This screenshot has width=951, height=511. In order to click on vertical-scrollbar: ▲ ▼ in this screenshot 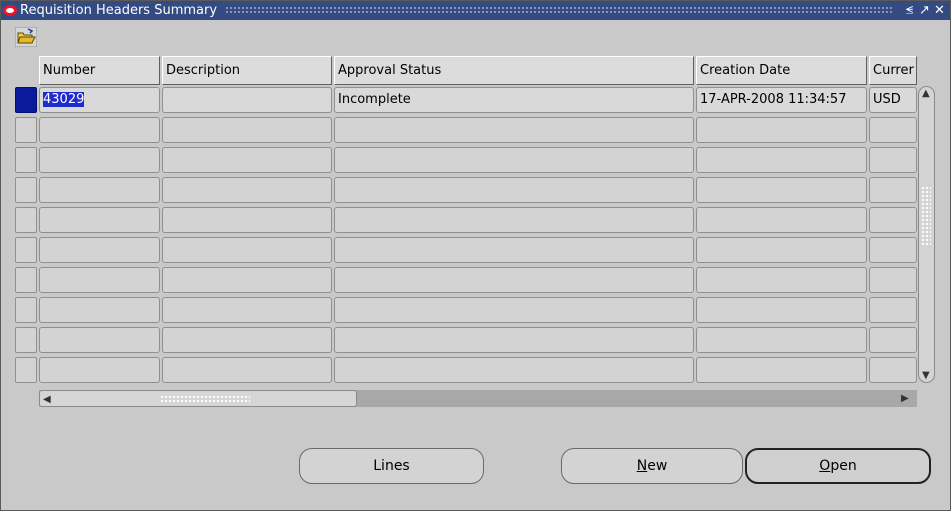, I will do `click(926, 234)`.